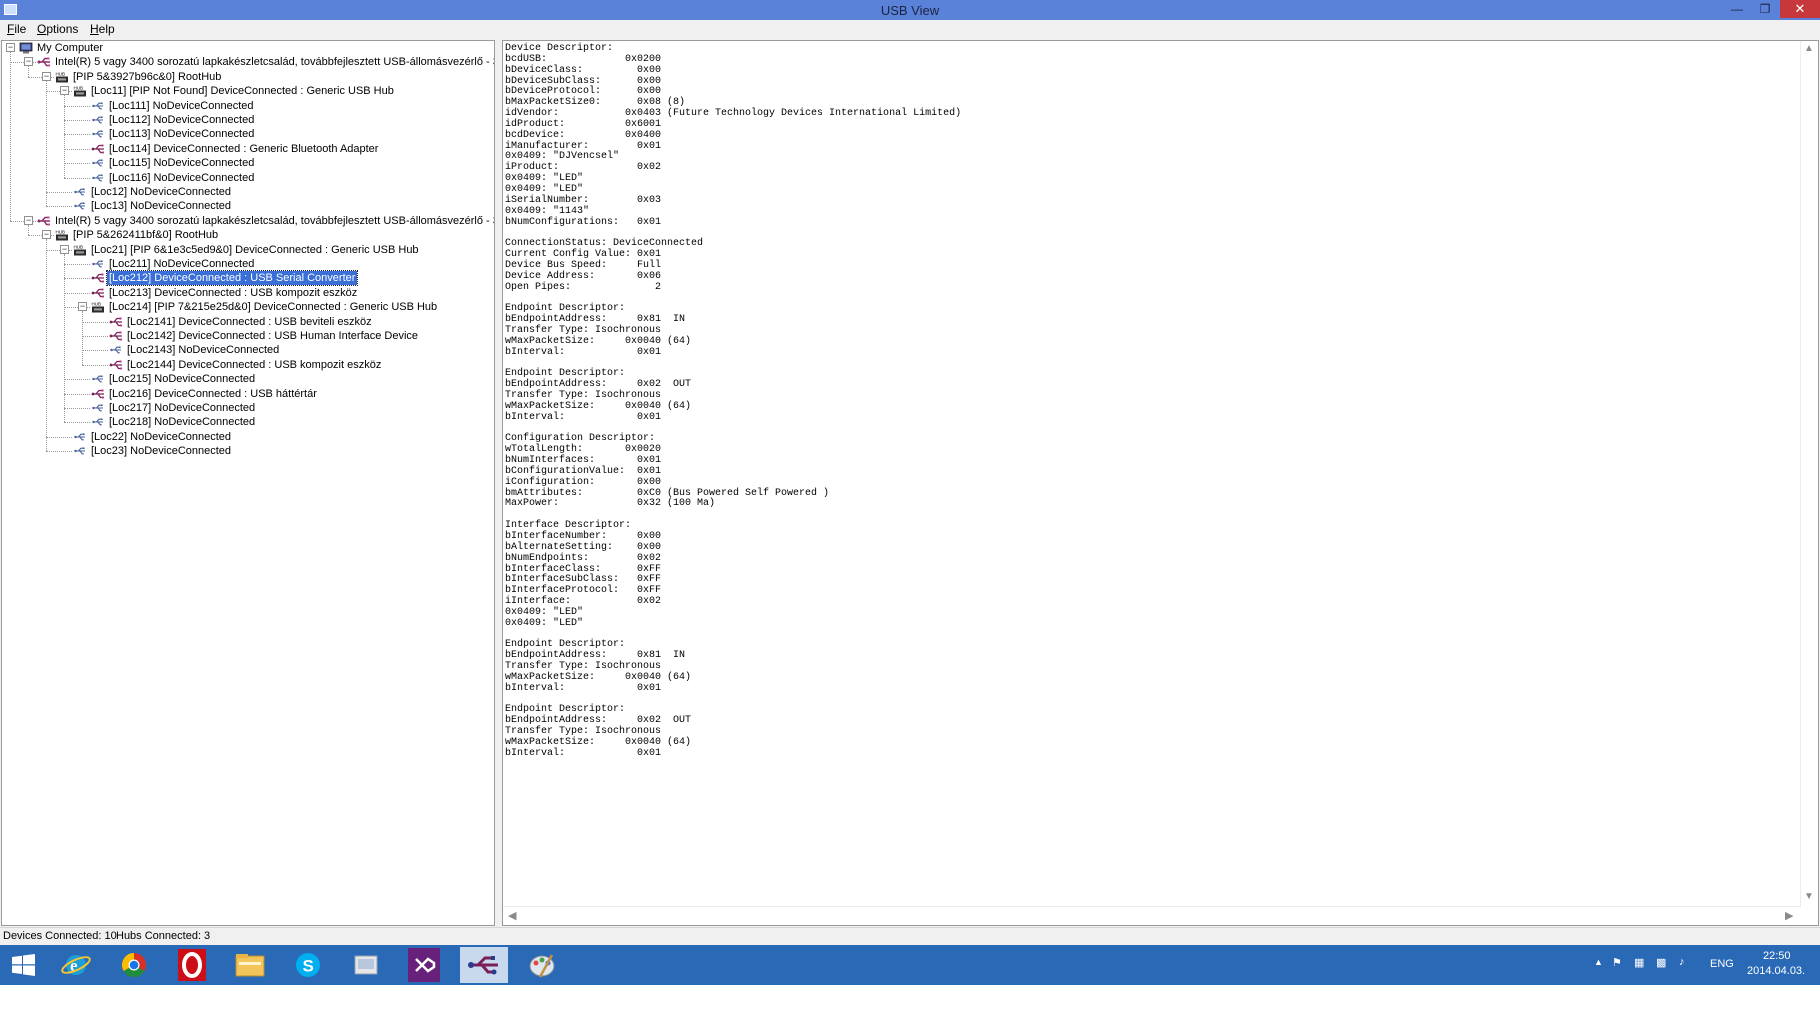  Describe the element at coordinates (147, 77) in the screenshot. I see `tree-node-label: [PIP 5&3927b96c&0] RootHub` at that location.